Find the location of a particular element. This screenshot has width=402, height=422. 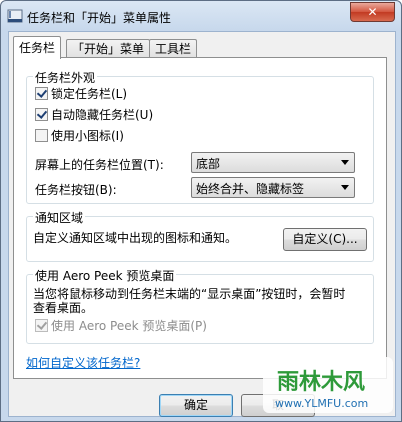

small-icons-checkbox: 使用小图标(I) is located at coordinates (79, 136).